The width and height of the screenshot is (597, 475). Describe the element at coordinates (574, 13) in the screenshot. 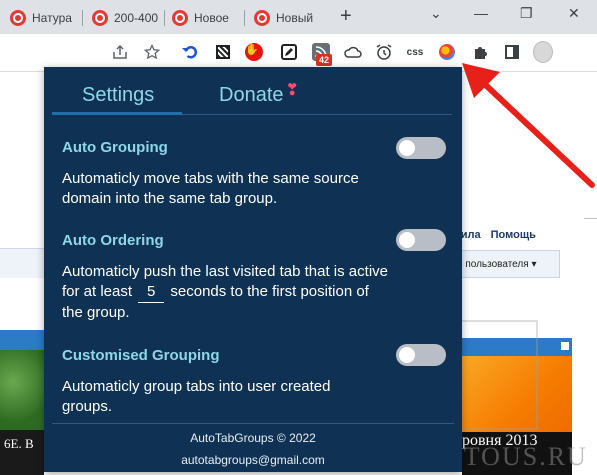

I see `close-window-button: ✕` at that location.